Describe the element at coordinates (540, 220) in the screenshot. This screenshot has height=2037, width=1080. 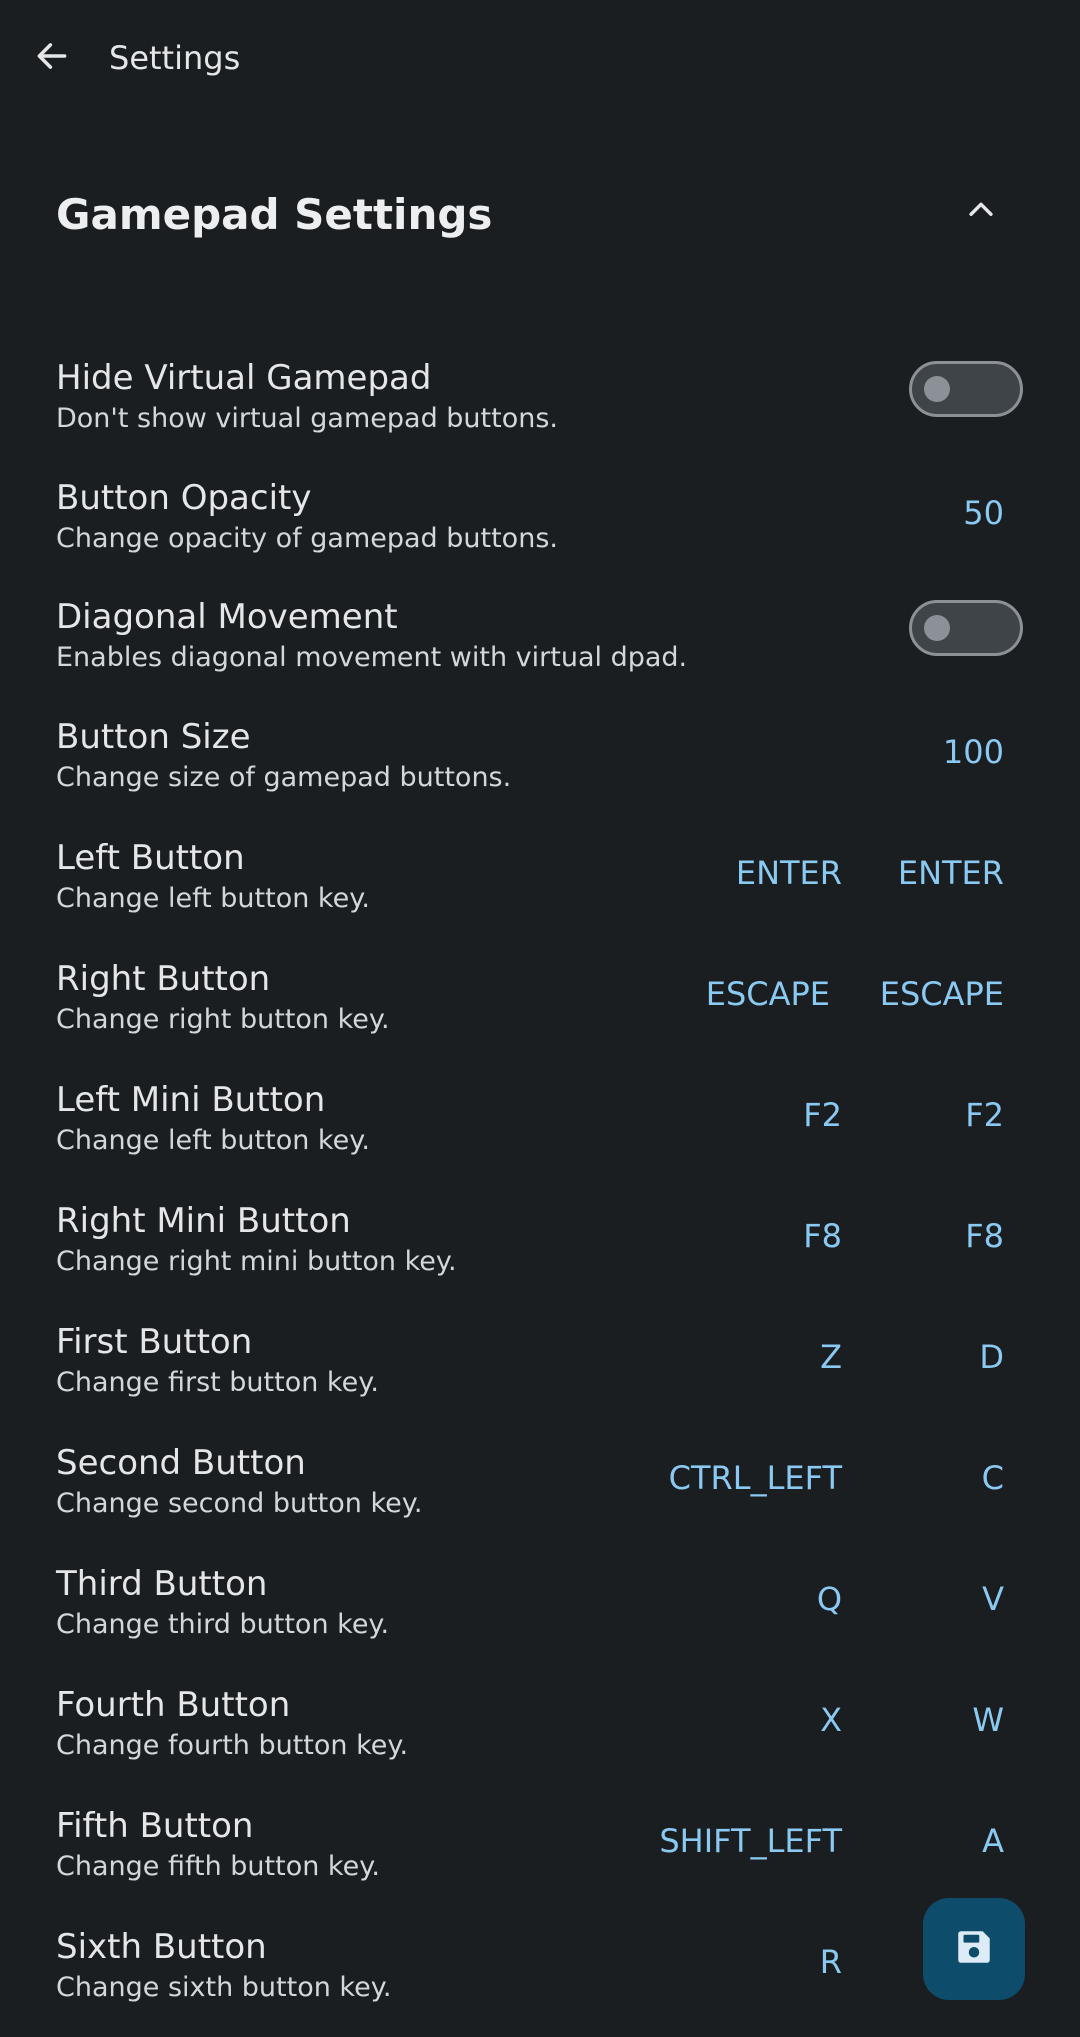
I see `gamepad-settings-header: Gamepad Settings` at that location.